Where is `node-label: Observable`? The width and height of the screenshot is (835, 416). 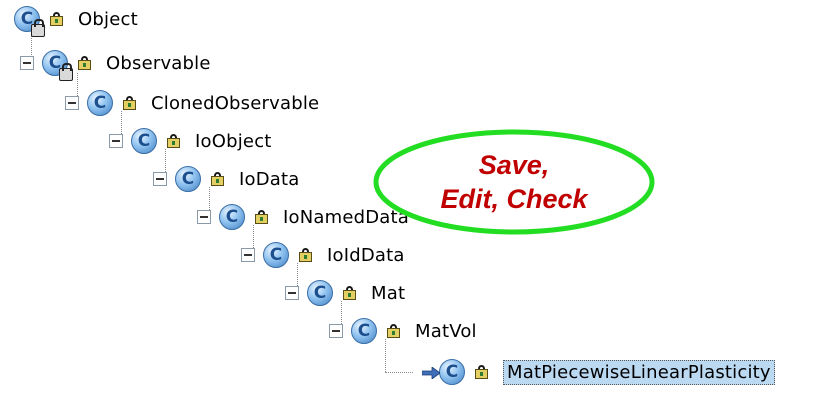 node-label: Observable is located at coordinates (158, 63).